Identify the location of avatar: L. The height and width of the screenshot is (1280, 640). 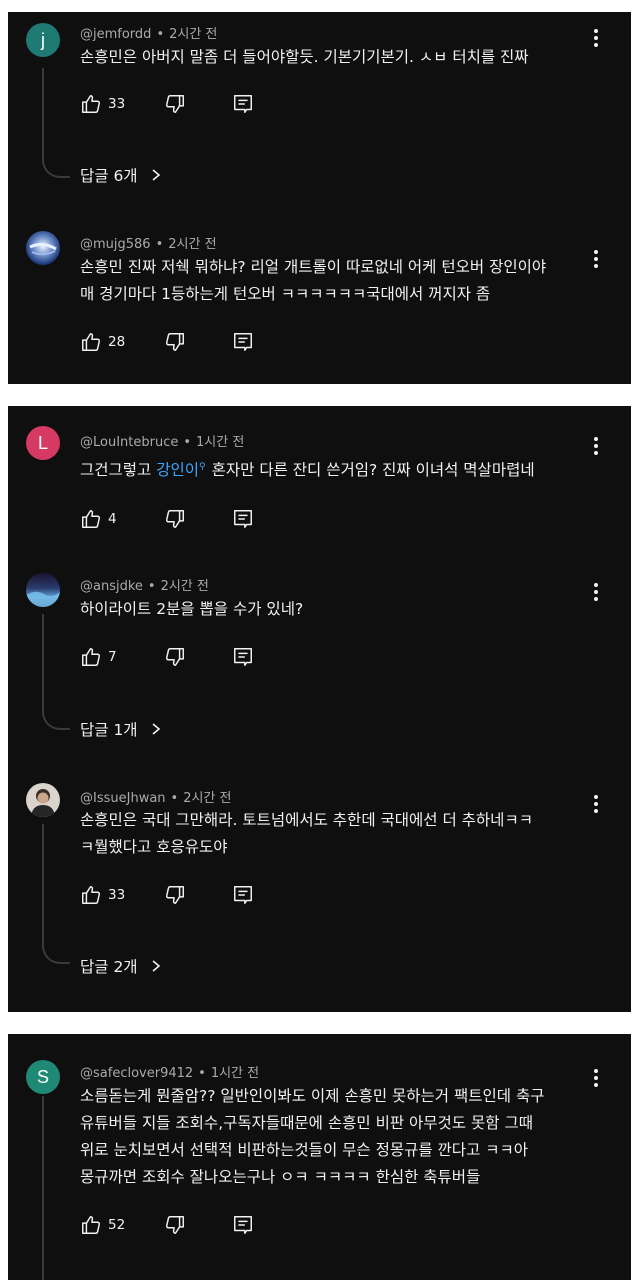
(43, 443).